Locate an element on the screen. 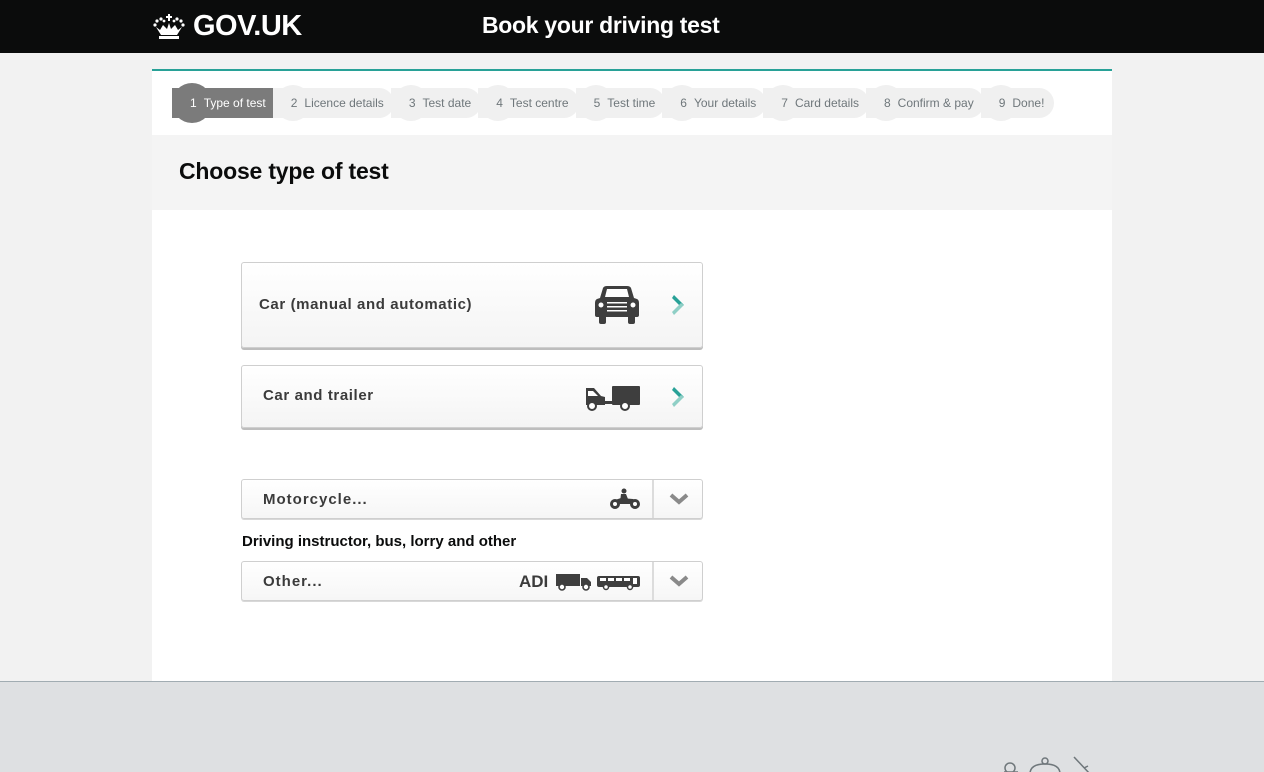 The height and width of the screenshot is (772, 1264). page-title: Choose type of test is located at coordinates (284, 171).